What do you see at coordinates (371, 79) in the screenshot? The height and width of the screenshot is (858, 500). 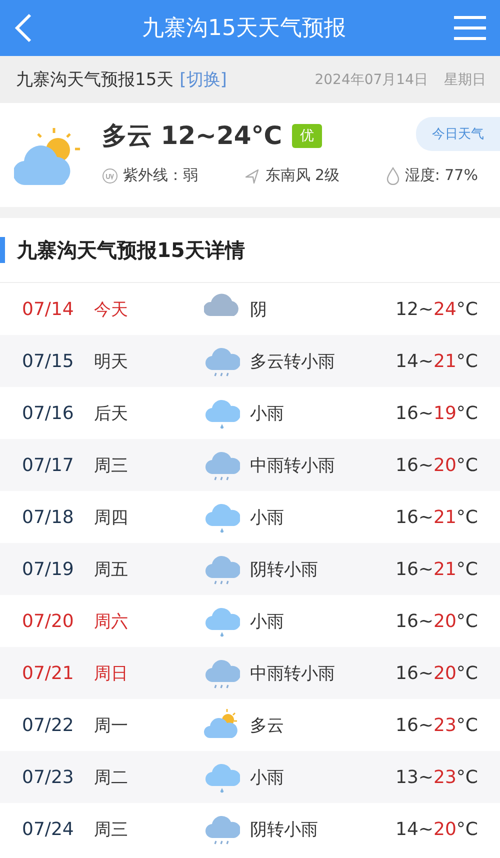 I see `date-text: 2024年07月14日` at bounding box center [371, 79].